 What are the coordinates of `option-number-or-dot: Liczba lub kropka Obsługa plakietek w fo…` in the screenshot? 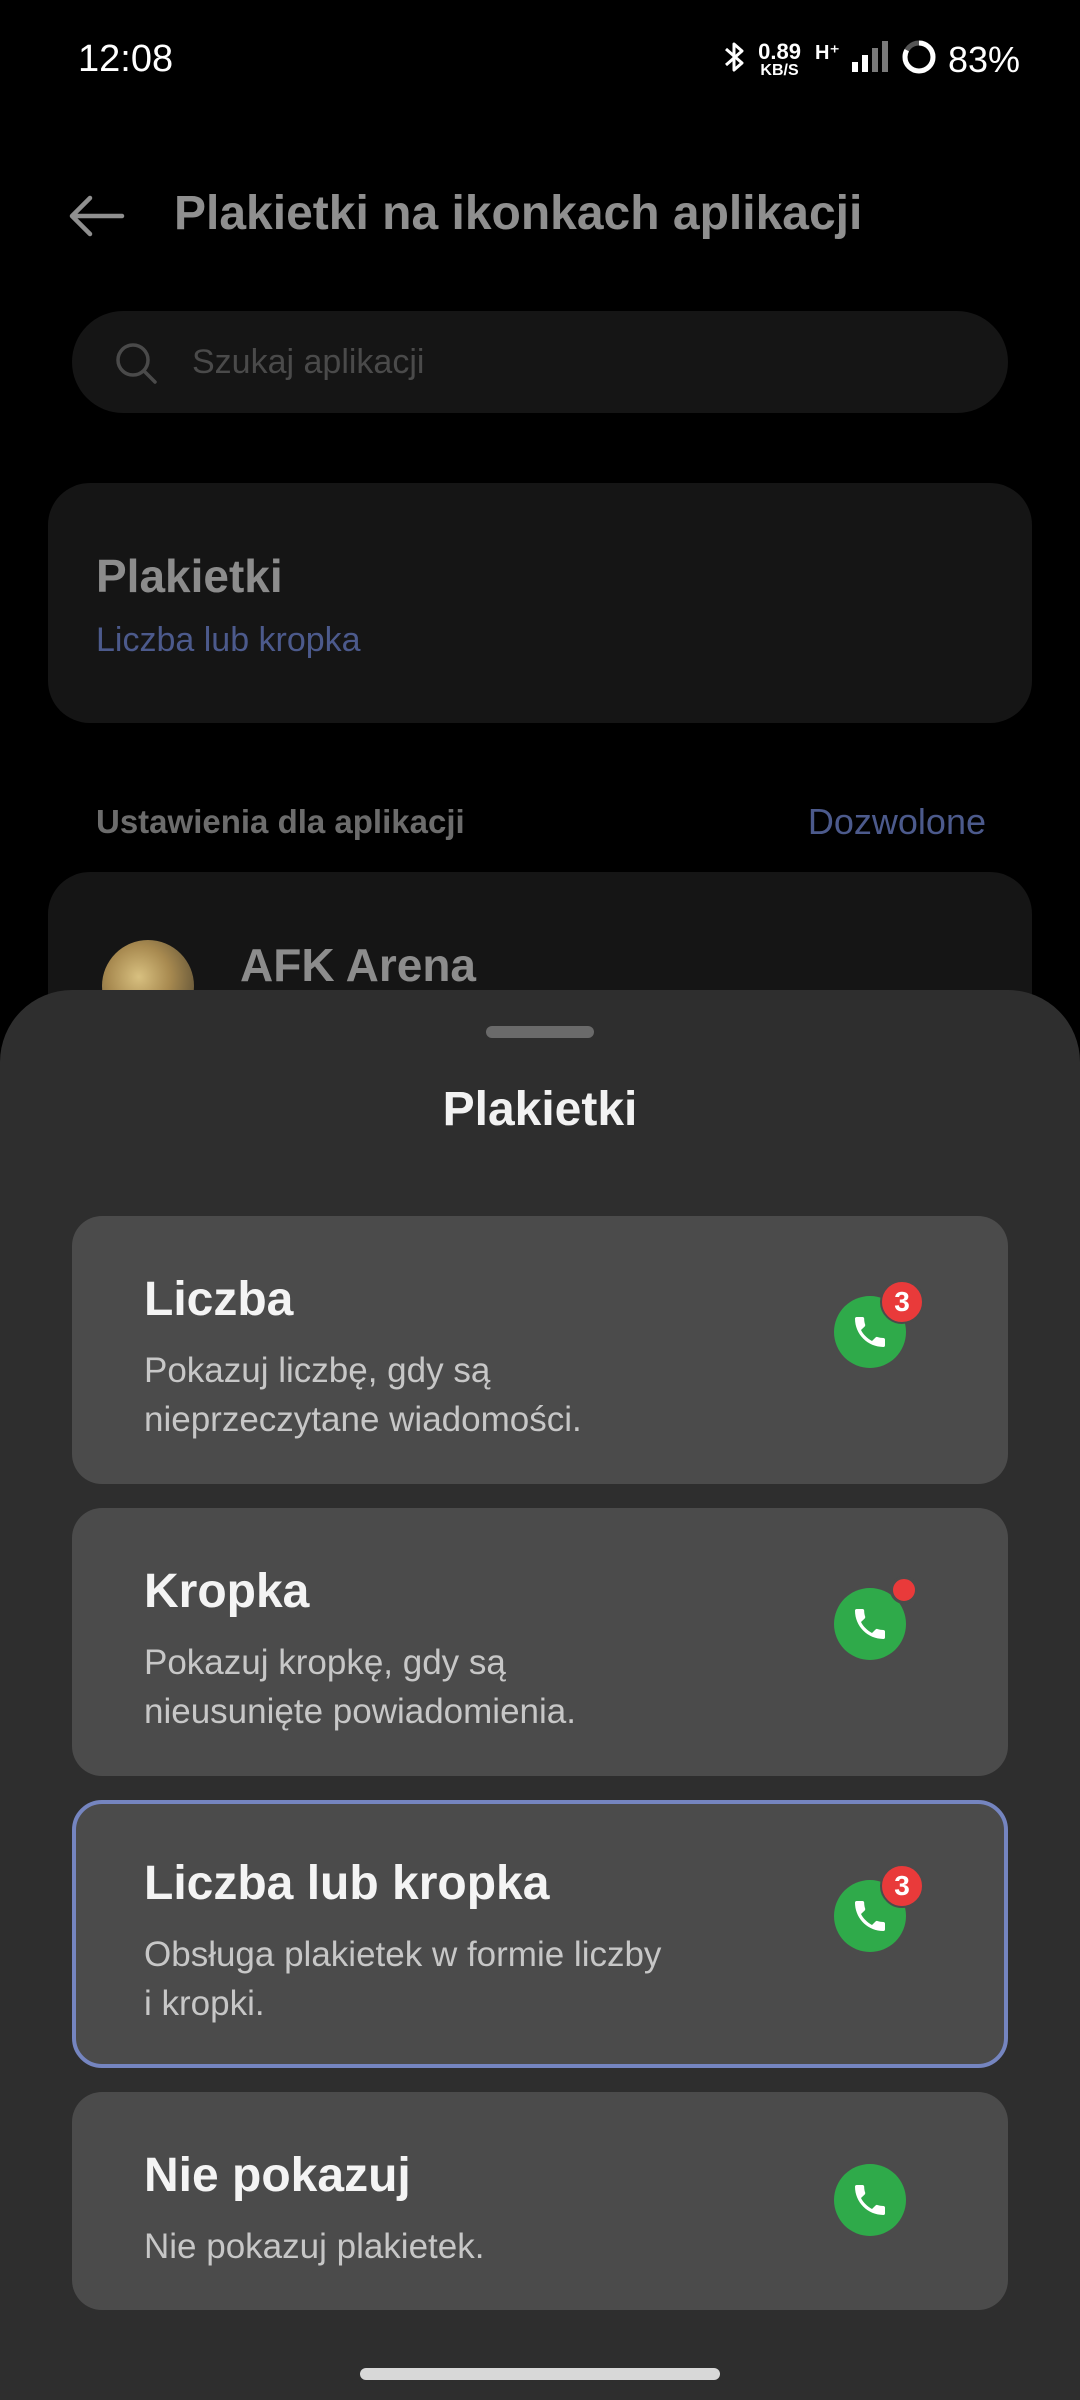 It's located at (540, 1934).